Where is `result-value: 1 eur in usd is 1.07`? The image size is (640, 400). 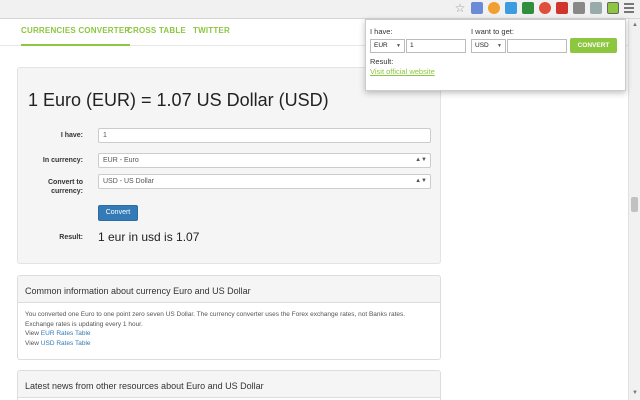 result-value: 1 eur in usd is 1.07 is located at coordinates (149, 237).